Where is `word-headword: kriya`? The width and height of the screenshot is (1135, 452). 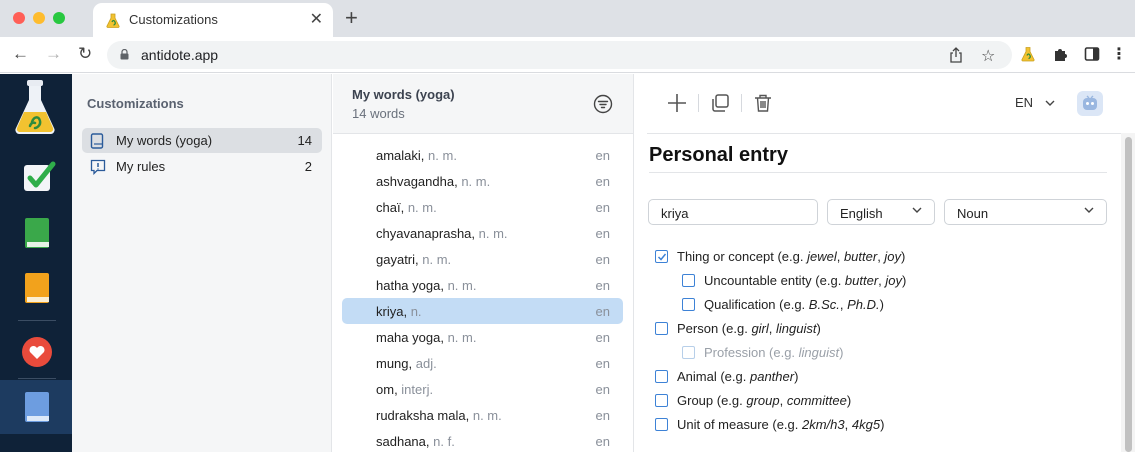
word-headword: kriya is located at coordinates (390, 311).